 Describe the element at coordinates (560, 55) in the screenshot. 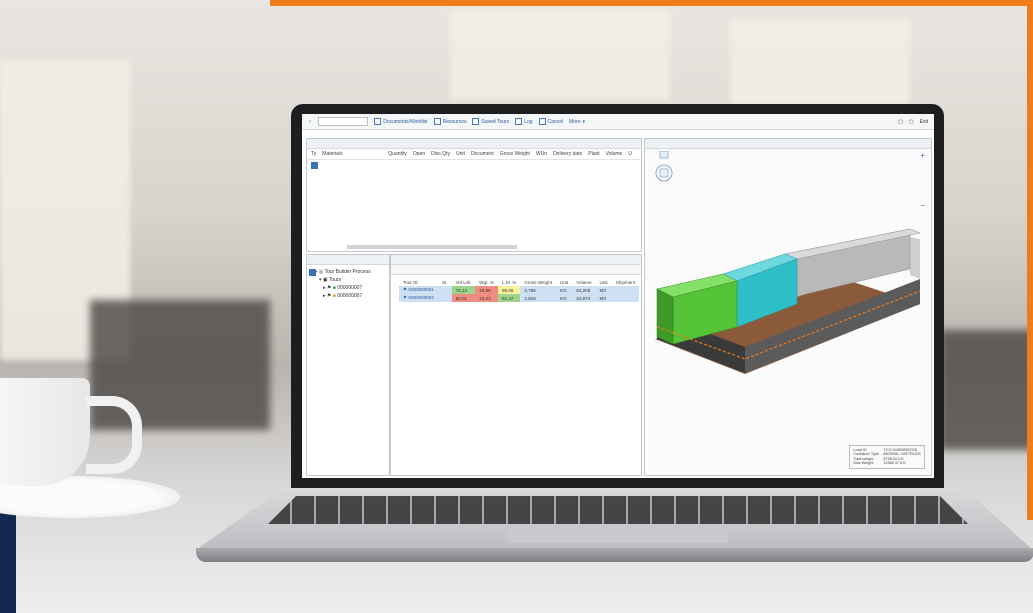

I see `window-blur-top` at that location.